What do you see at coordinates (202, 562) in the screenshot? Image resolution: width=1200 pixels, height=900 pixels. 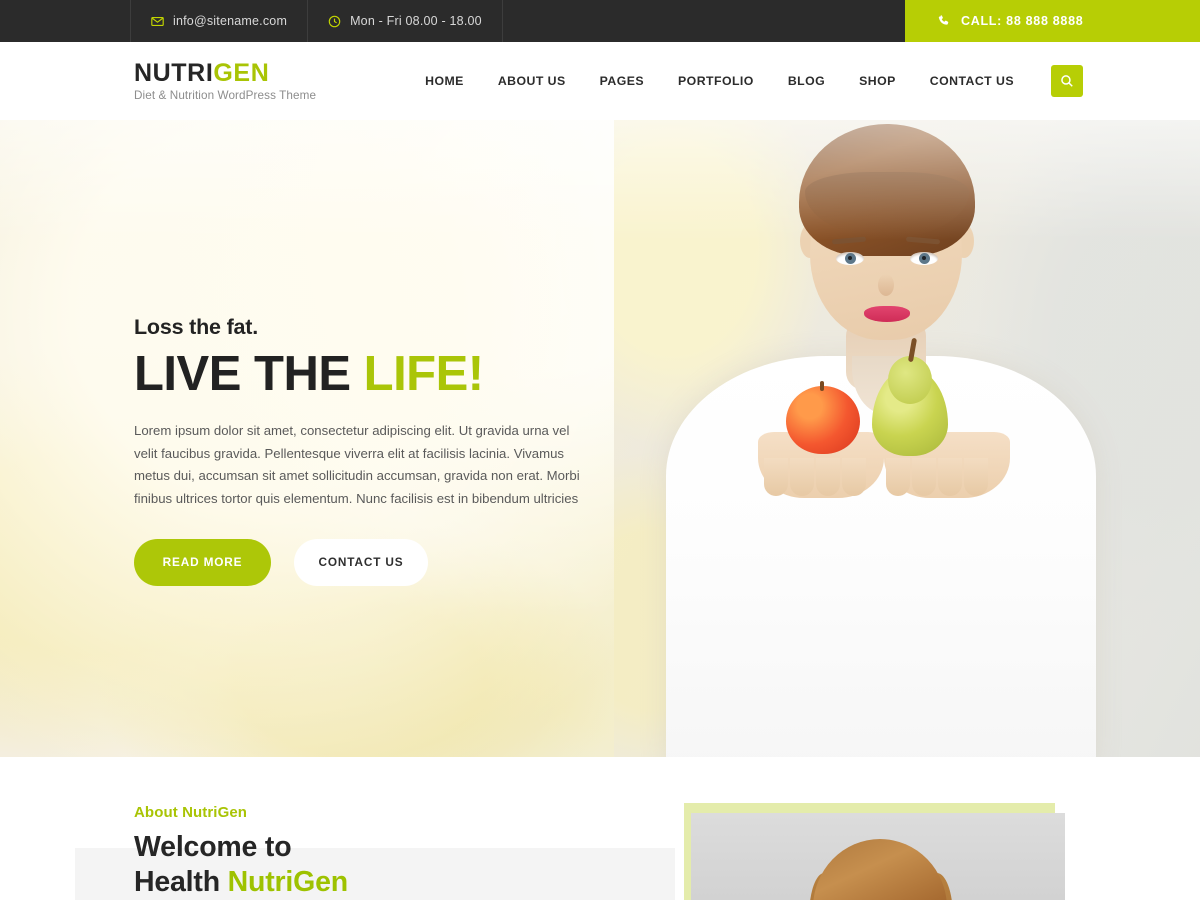 I see `read-more-button: READ MORE` at bounding box center [202, 562].